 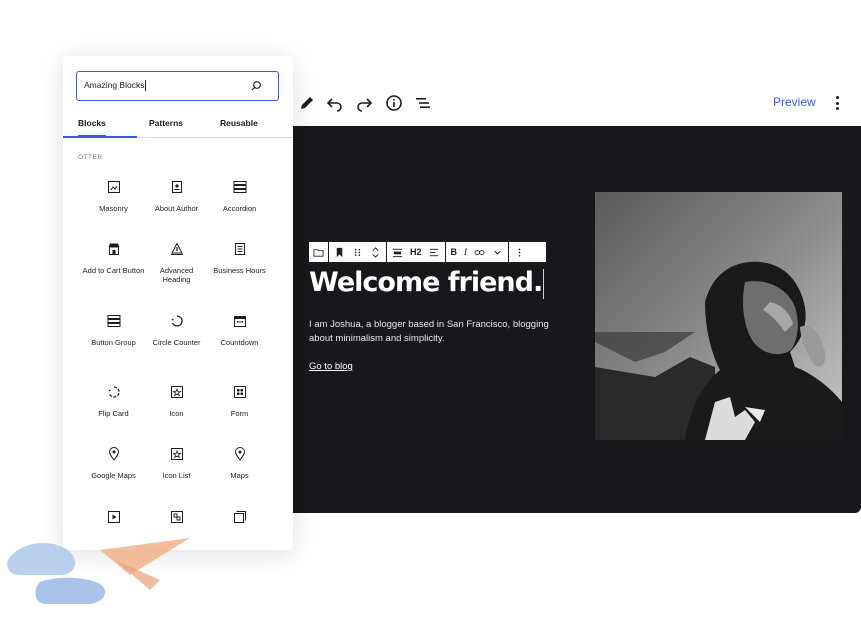 What do you see at coordinates (375, 252) in the screenshot?
I see `move-up-down-icon` at bounding box center [375, 252].